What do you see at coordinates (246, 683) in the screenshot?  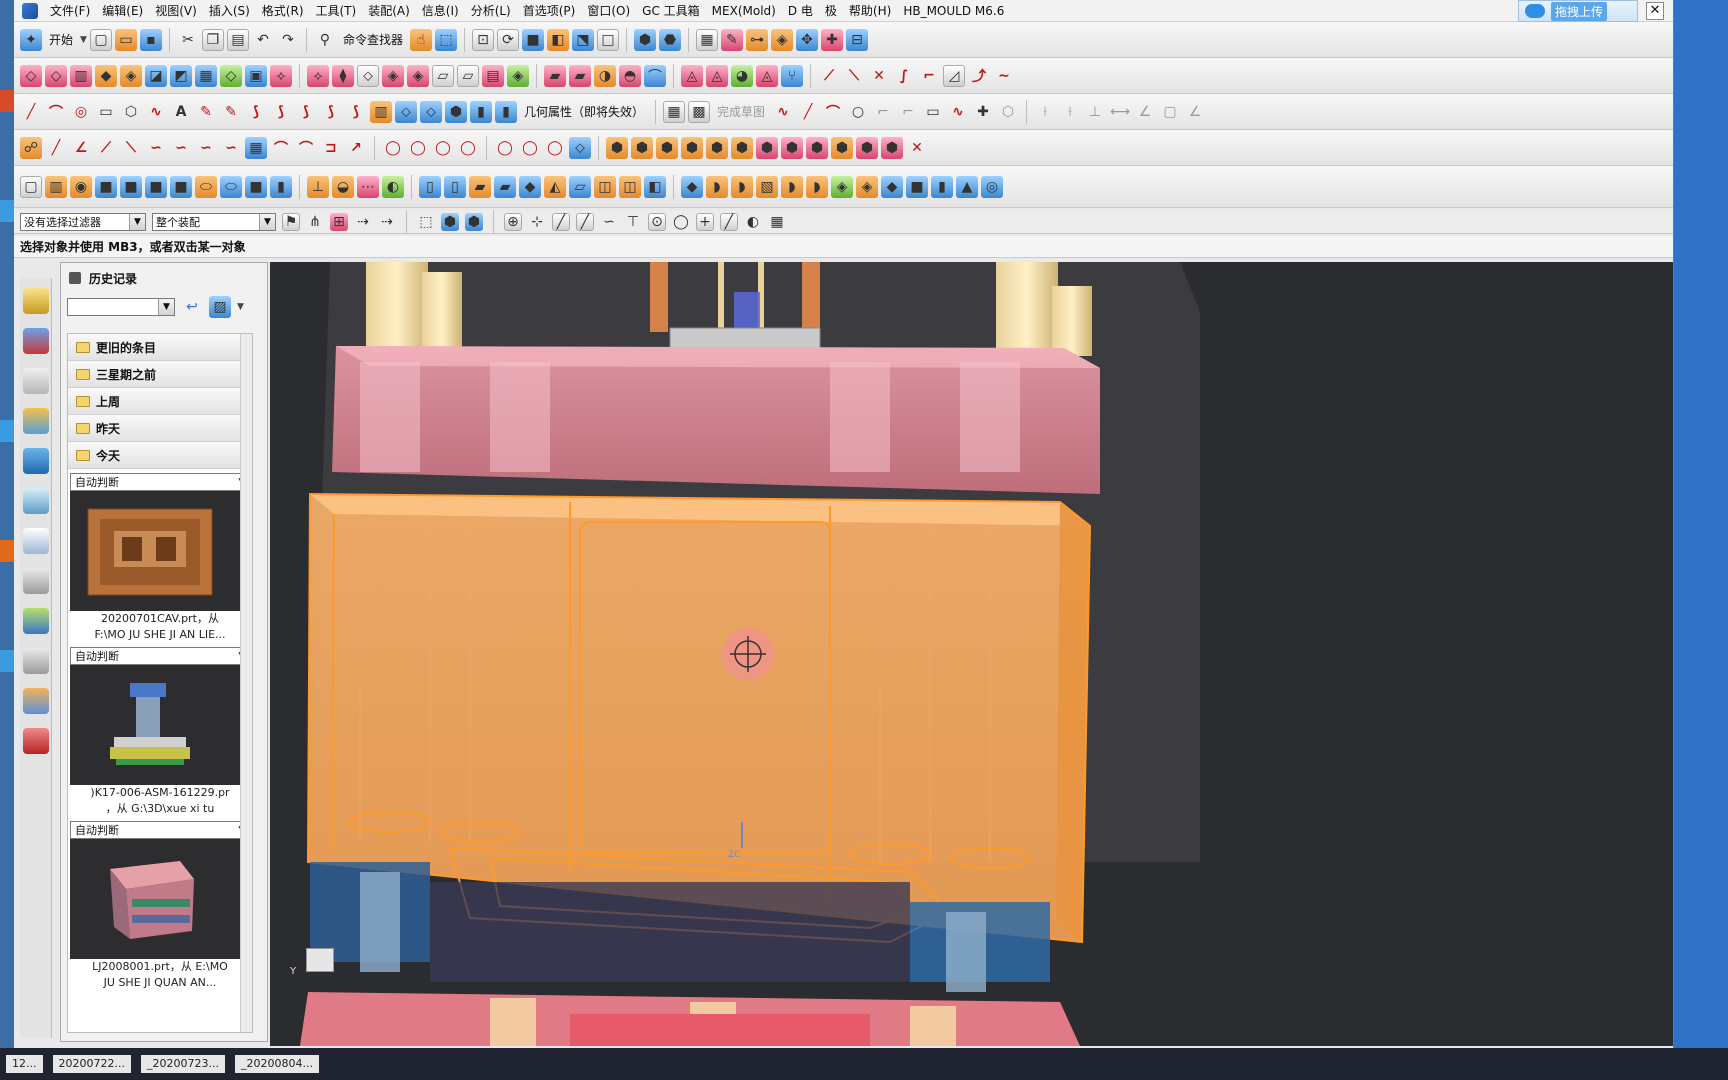 I see `history-scrollbar` at bounding box center [246, 683].